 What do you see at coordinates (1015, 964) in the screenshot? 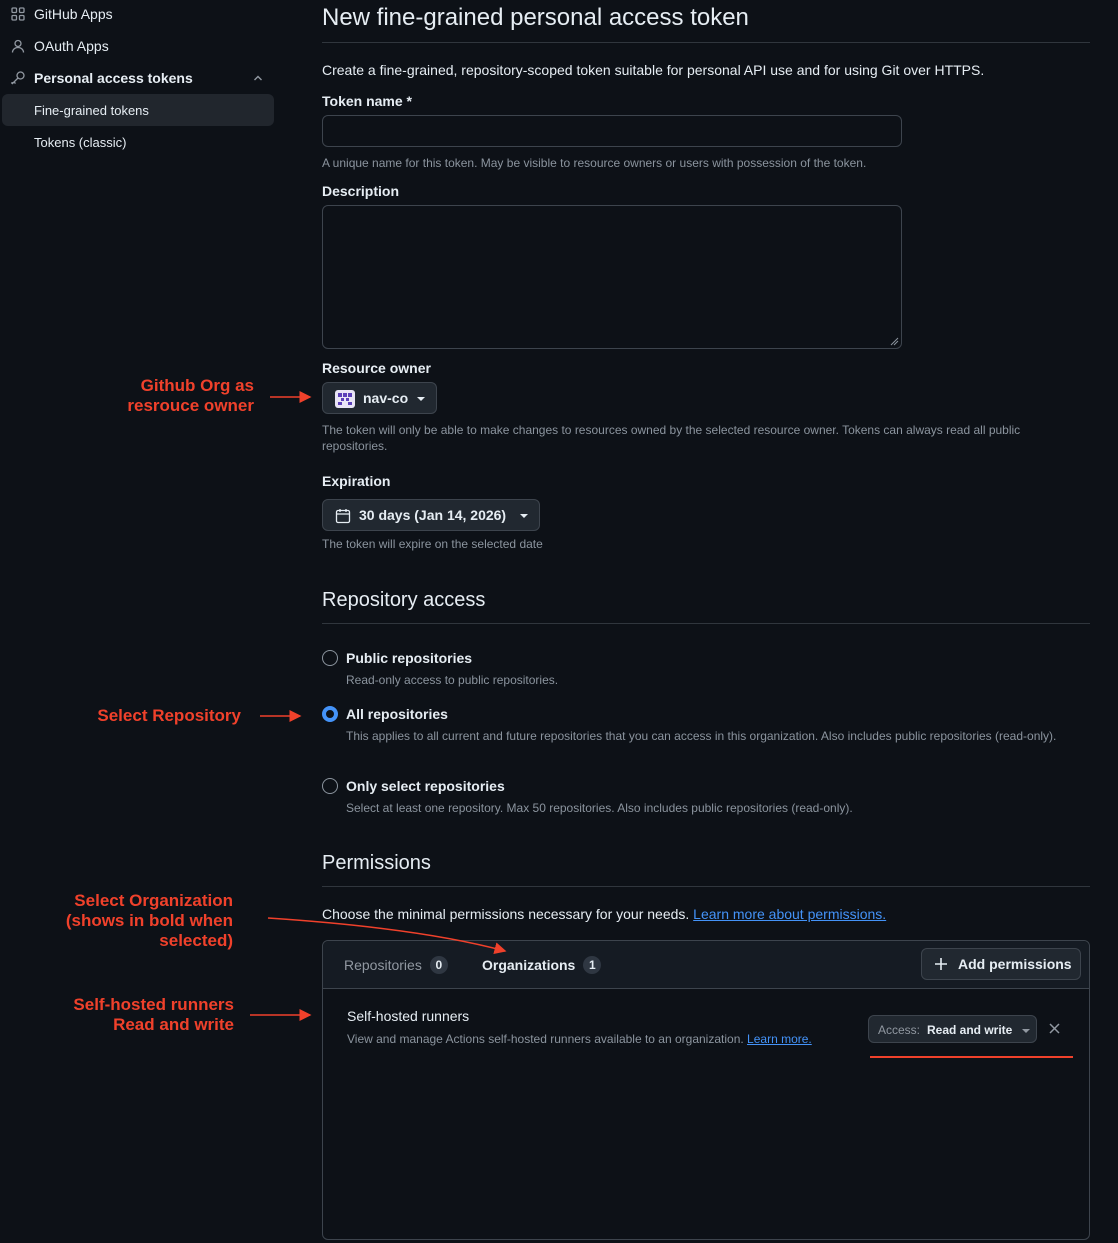
I see `add-permissions-label: Add permissions` at bounding box center [1015, 964].